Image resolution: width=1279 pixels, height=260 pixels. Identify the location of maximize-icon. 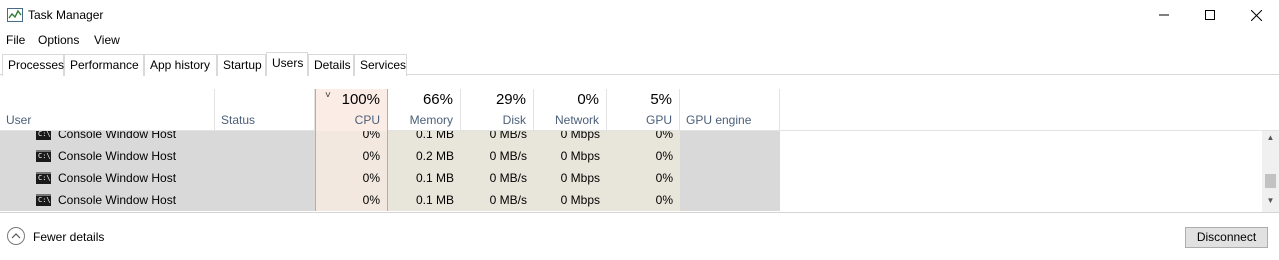
(1210, 15).